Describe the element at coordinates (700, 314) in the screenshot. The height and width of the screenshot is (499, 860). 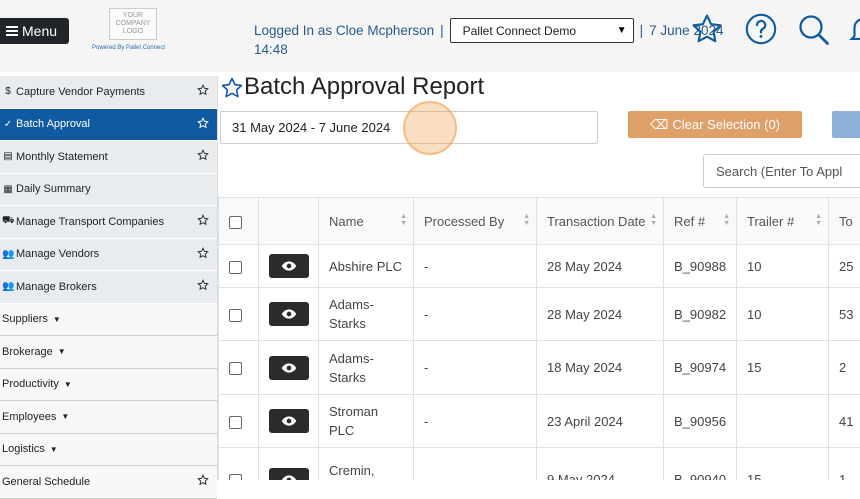
I see `cell-ref: B_90982` at that location.